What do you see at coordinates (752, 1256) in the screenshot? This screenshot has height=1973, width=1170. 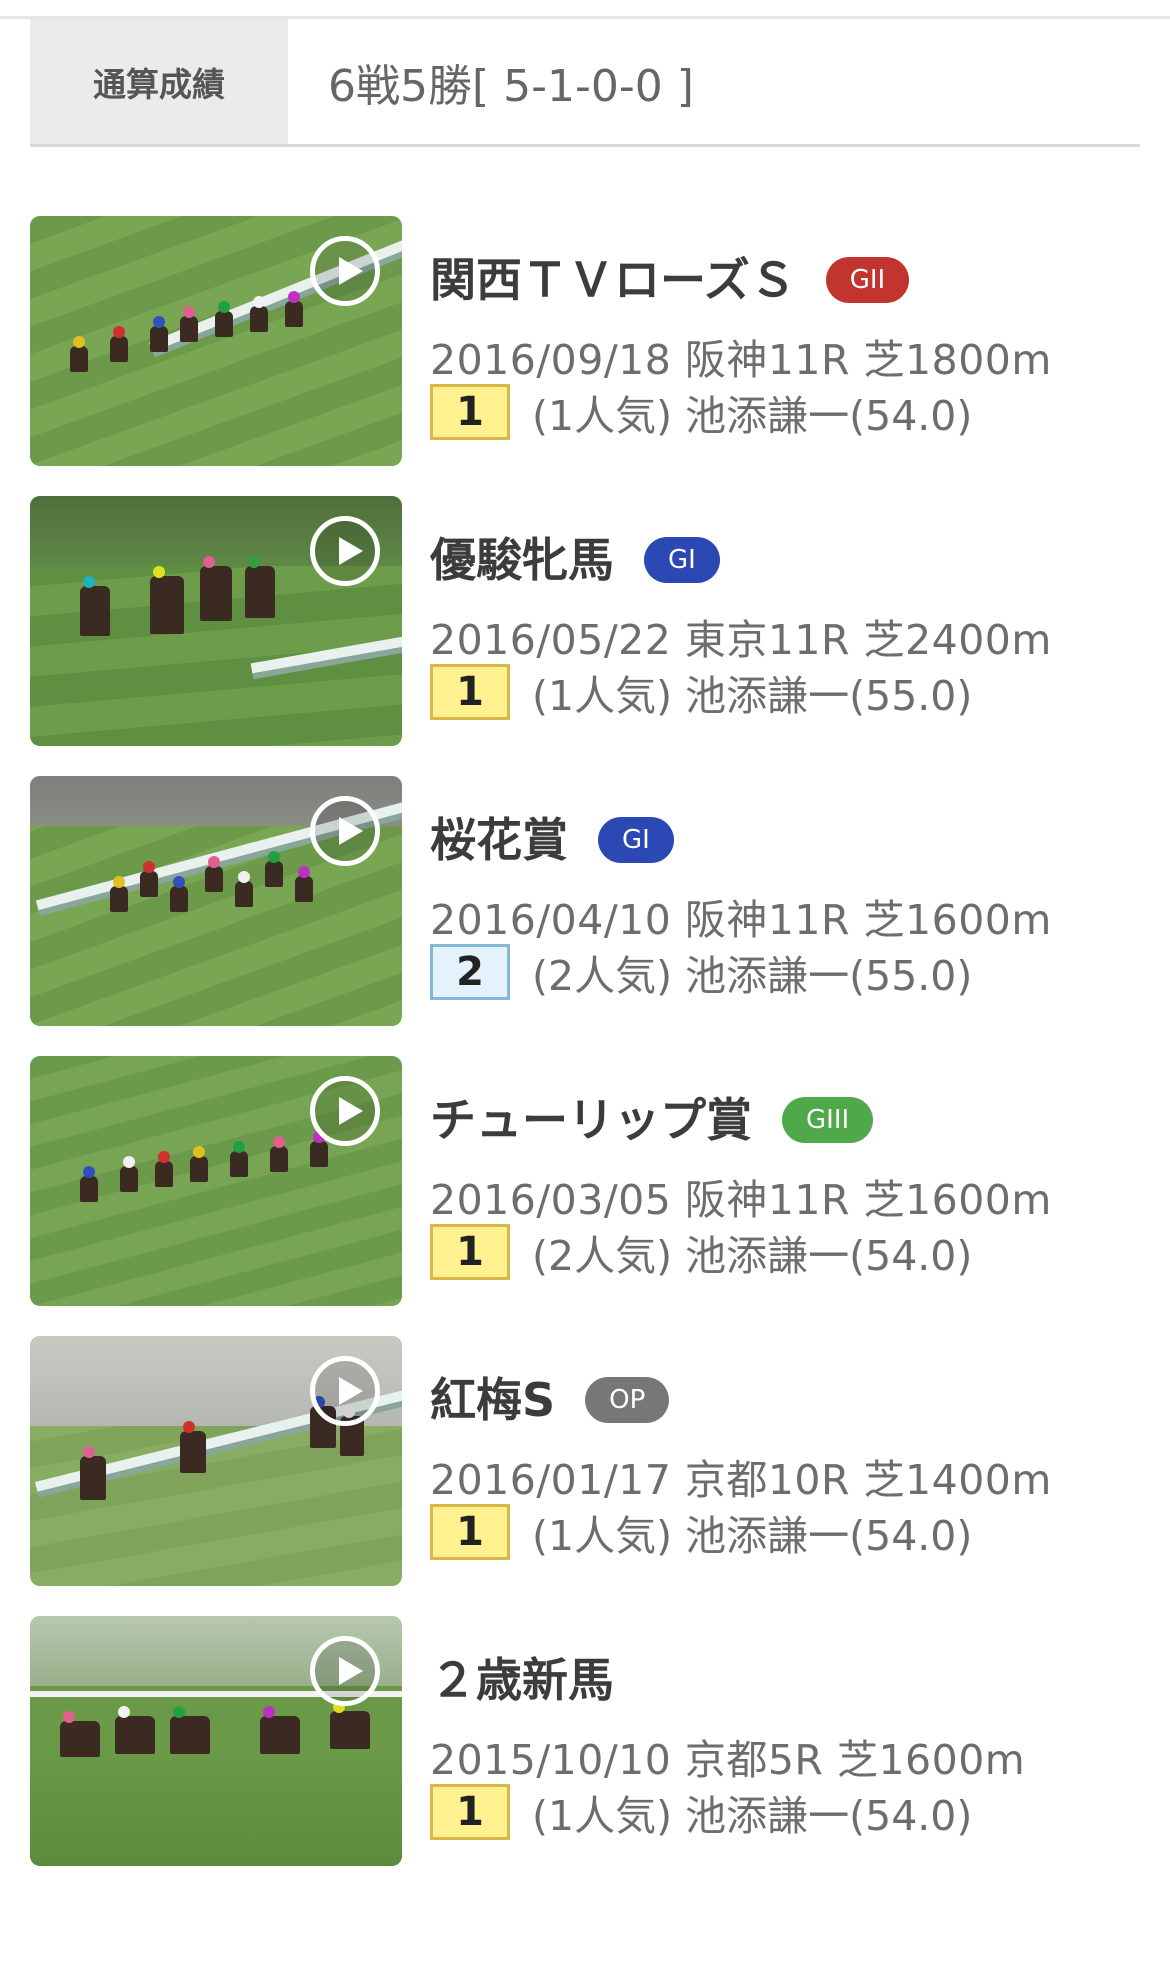 I see `result-detail: (2人気) 池添謙一(54.0)` at bounding box center [752, 1256].